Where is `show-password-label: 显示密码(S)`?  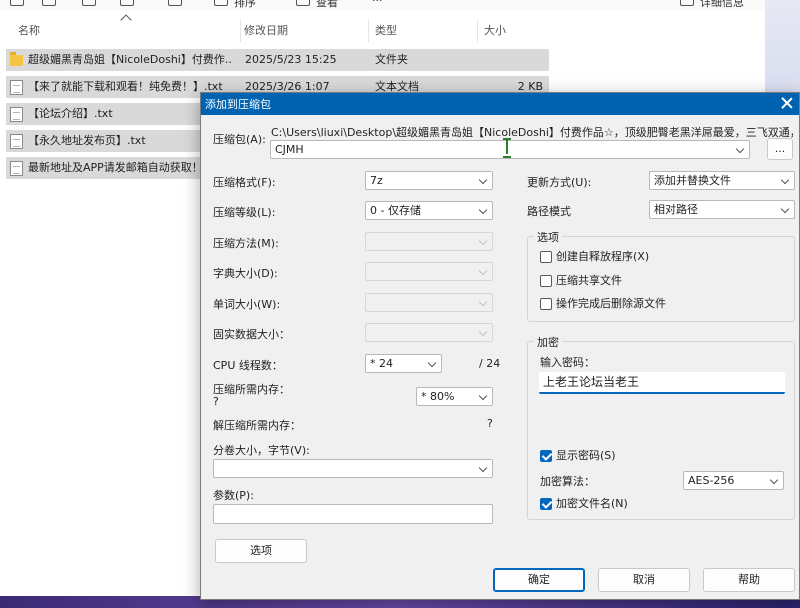 show-password-label: 显示密码(S) is located at coordinates (586, 455).